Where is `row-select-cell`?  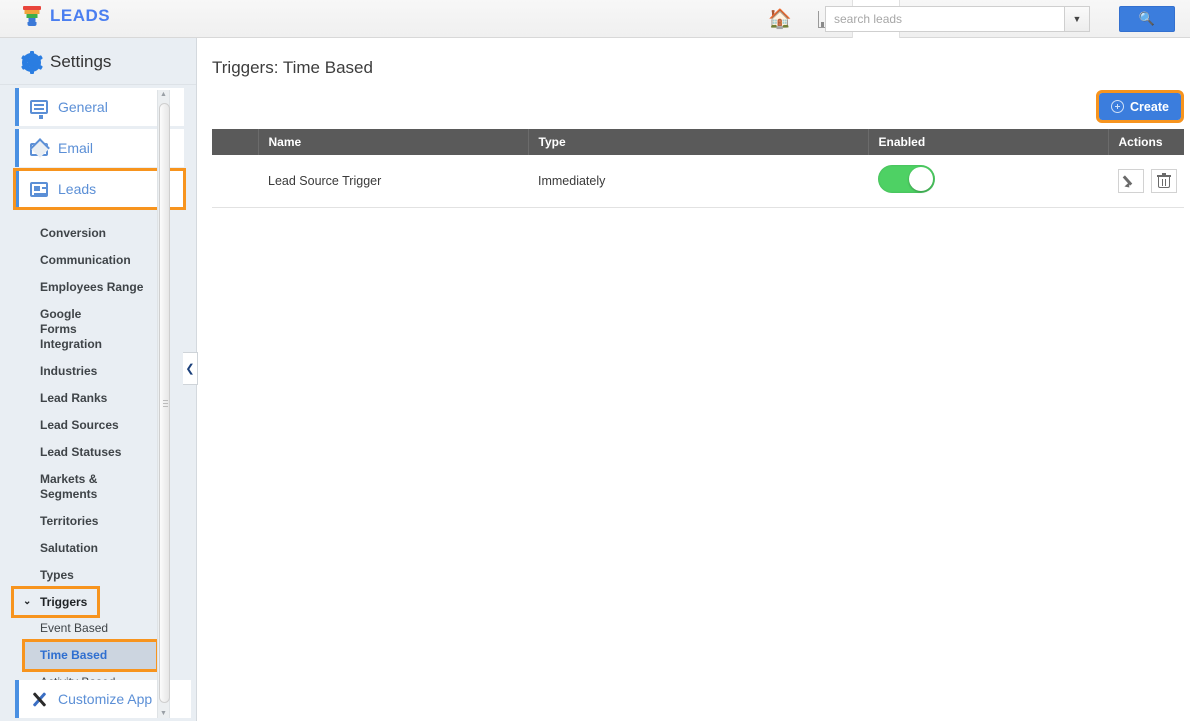
row-select-cell is located at coordinates (235, 181).